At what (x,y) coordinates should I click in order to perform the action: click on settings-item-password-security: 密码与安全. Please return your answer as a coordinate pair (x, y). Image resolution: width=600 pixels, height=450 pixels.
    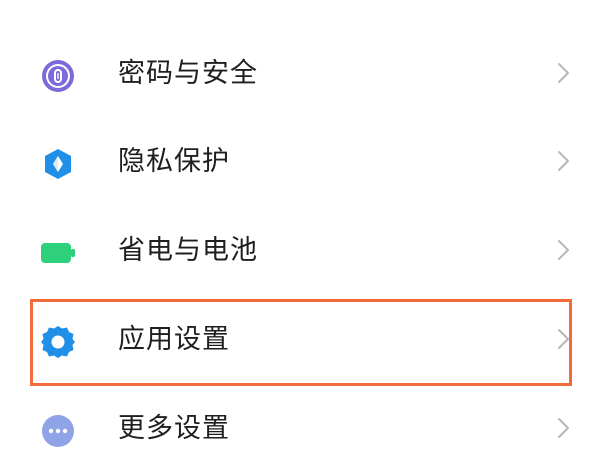
    Looking at the image, I should click on (300, 74).